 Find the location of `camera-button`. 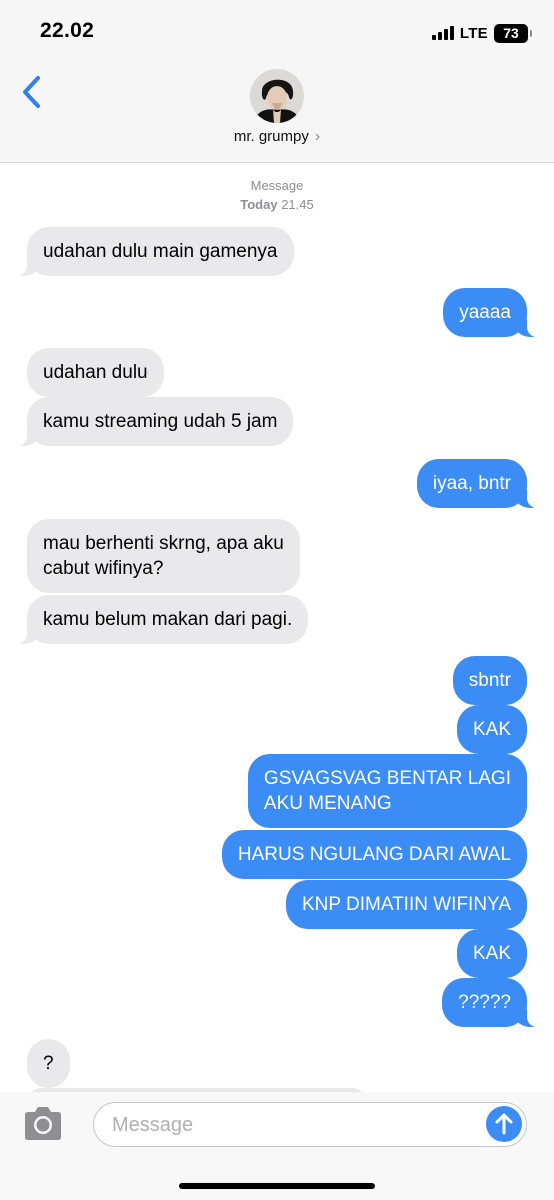

camera-button is located at coordinates (43, 1124).